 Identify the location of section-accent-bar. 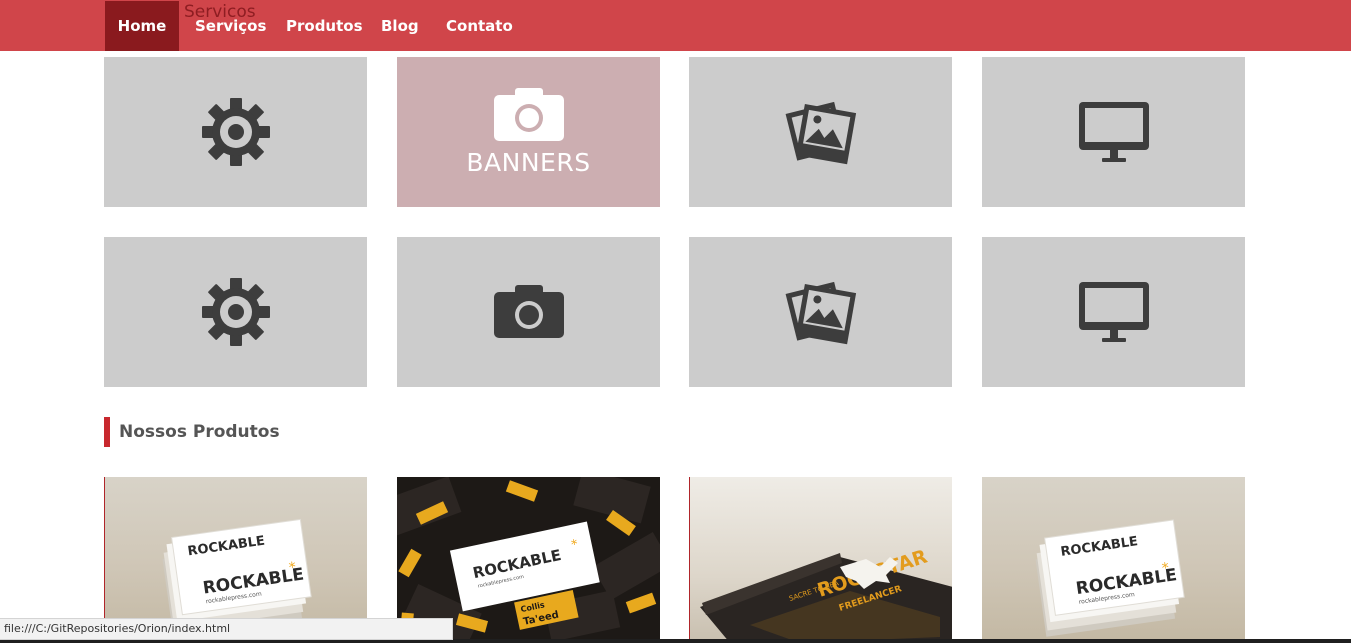
(107, 432).